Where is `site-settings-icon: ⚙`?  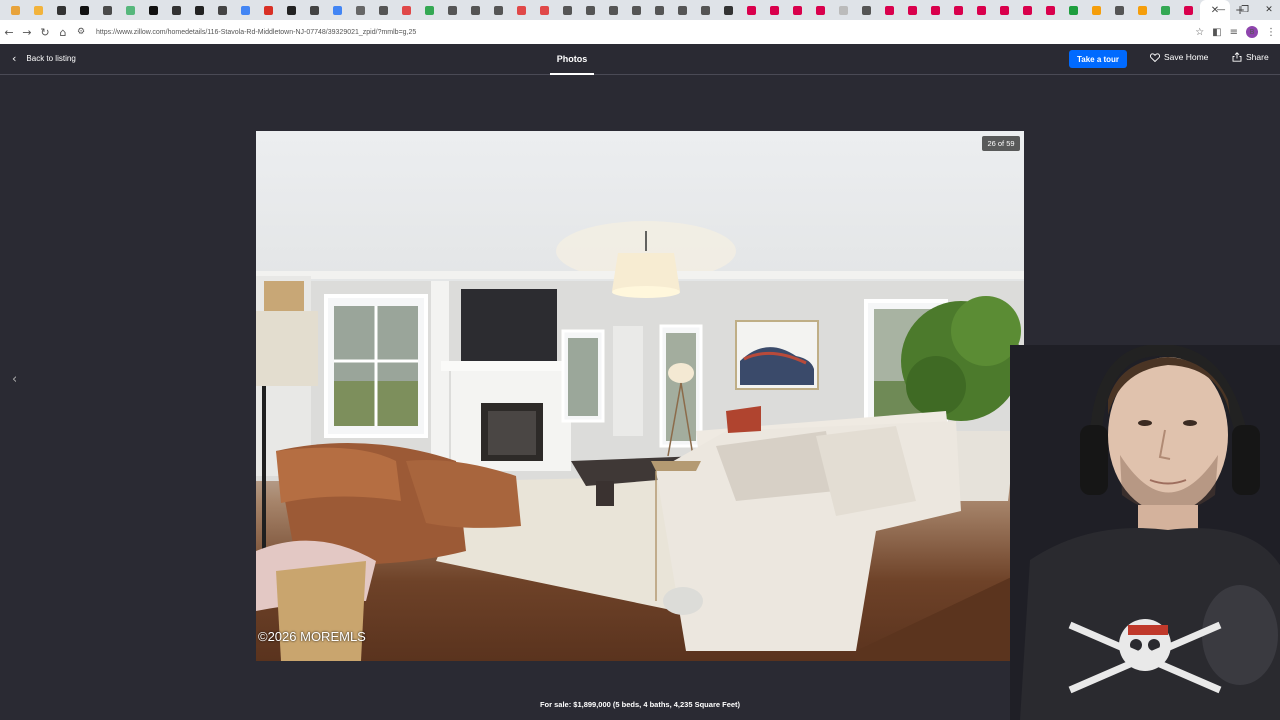
site-settings-icon: ⚙ is located at coordinates (81, 32).